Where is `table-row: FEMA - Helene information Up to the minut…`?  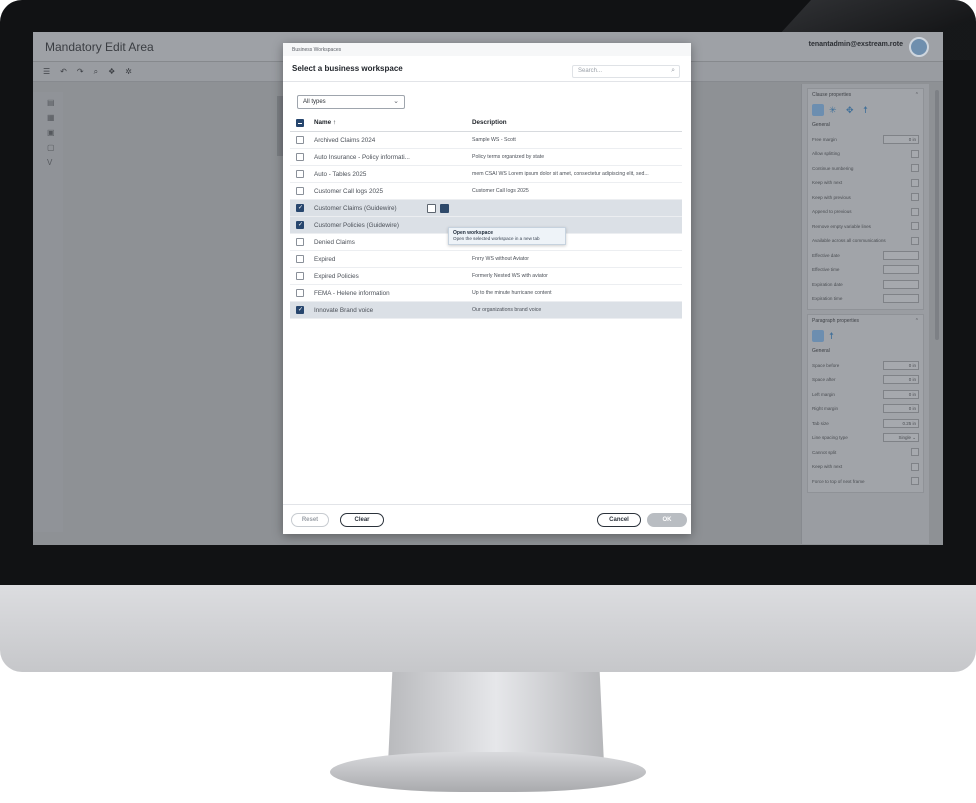 table-row: FEMA - Helene information Up to the minut… is located at coordinates (486, 293).